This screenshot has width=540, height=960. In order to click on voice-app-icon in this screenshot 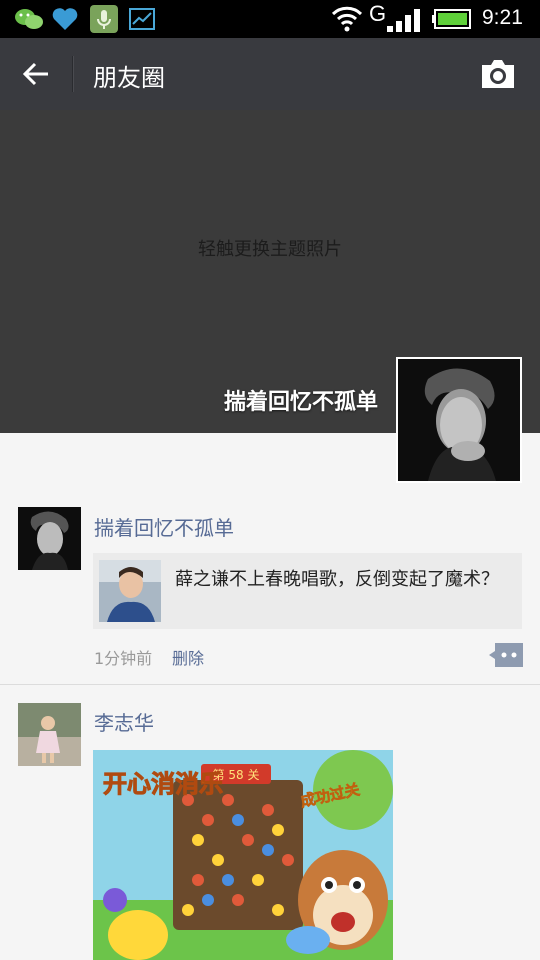, I will do `click(104, 19)`.